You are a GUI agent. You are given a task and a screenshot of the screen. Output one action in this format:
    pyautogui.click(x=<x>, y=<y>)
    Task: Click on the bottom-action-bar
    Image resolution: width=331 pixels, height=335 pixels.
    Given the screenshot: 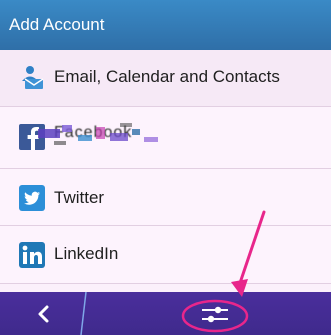 What is the action you would take?
    pyautogui.click(x=165, y=313)
    